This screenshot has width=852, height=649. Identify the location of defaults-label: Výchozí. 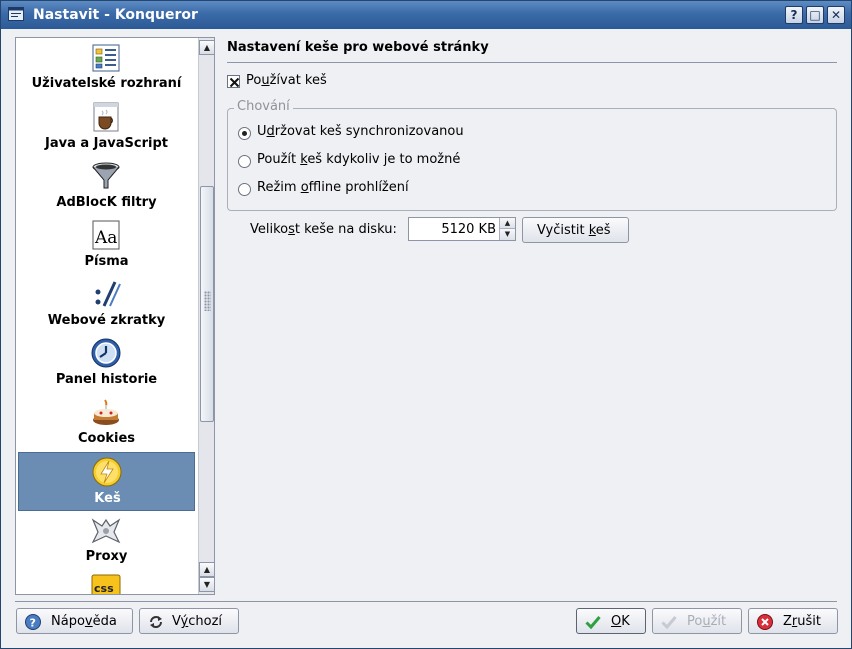
(197, 621).